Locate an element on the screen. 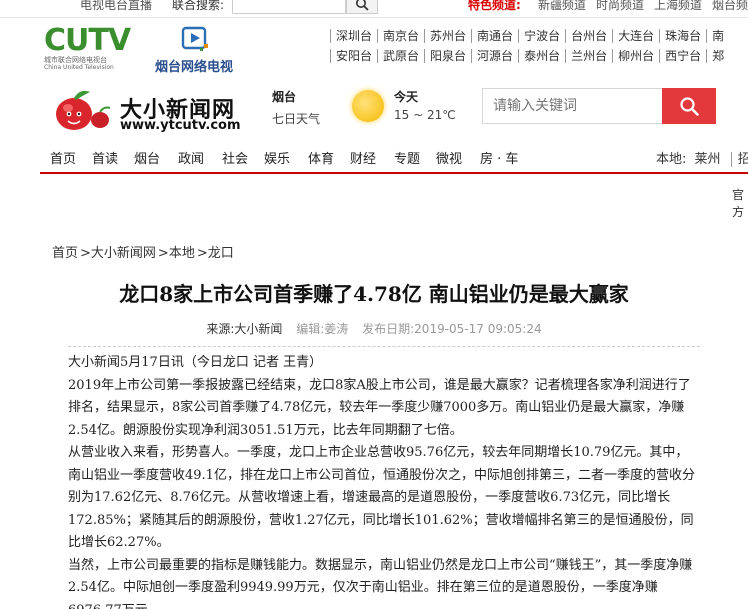 This screenshot has height=609, width=748. nav-item-yantai: 烟台 is located at coordinates (147, 157).